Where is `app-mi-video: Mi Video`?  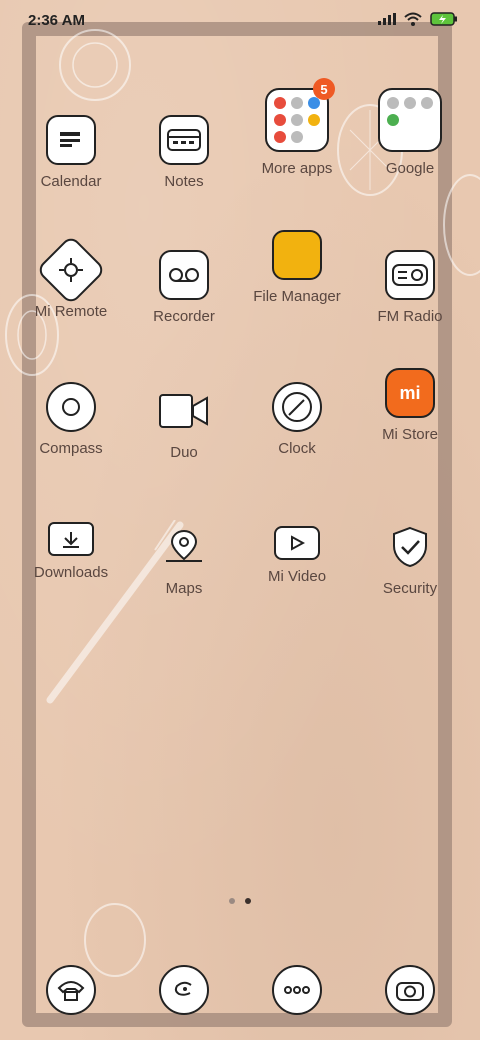
app-mi-video: Mi Video is located at coordinates (297, 555).